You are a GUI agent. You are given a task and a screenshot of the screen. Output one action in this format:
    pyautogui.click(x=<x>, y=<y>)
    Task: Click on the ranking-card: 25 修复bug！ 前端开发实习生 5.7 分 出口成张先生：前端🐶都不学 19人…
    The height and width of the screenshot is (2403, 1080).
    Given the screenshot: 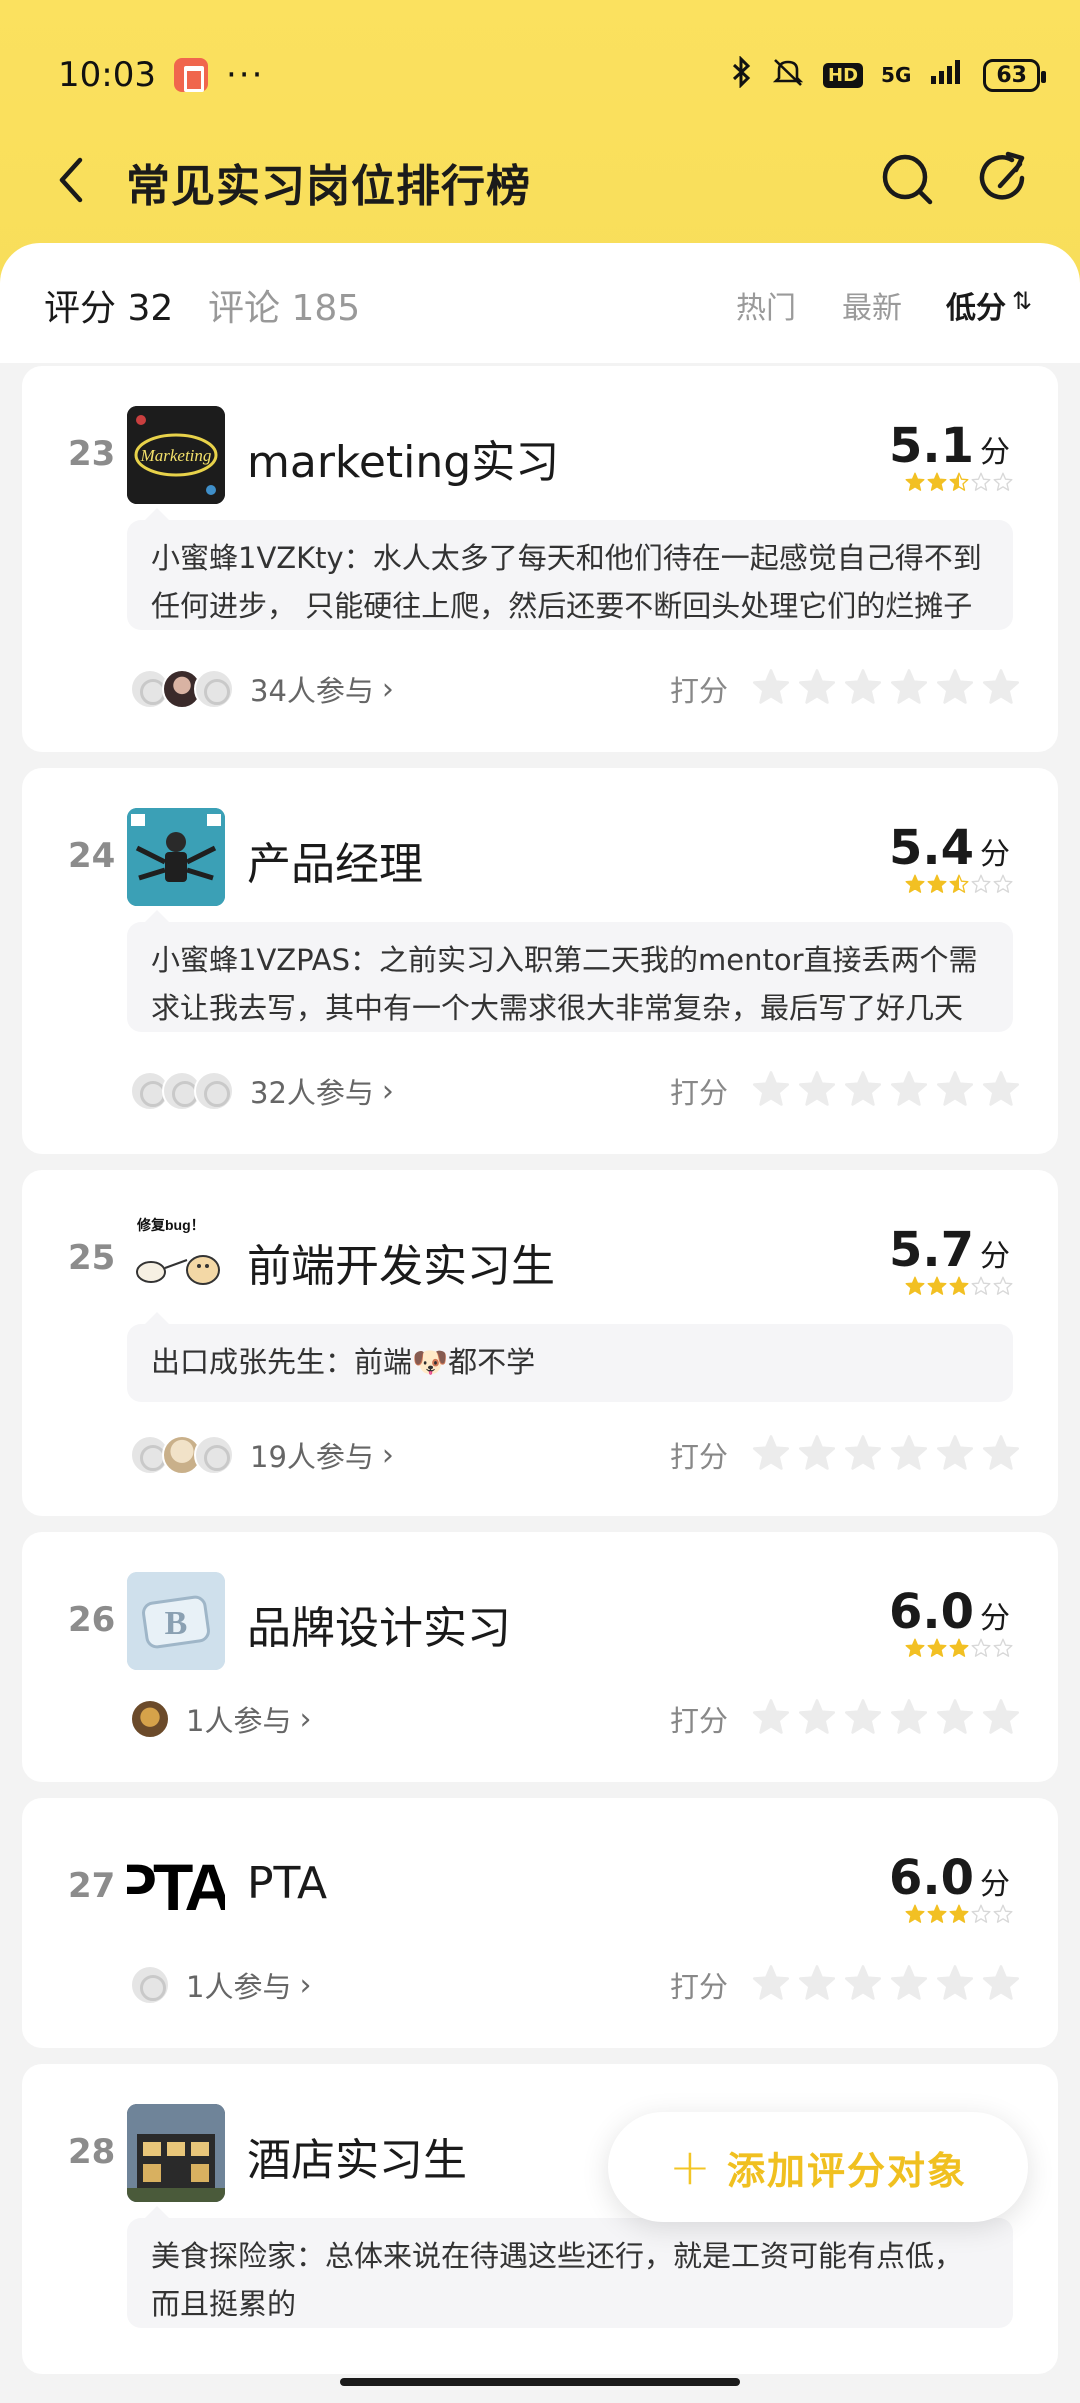 What is the action you would take?
    pyautogui.click(x=540, y=1343)
    